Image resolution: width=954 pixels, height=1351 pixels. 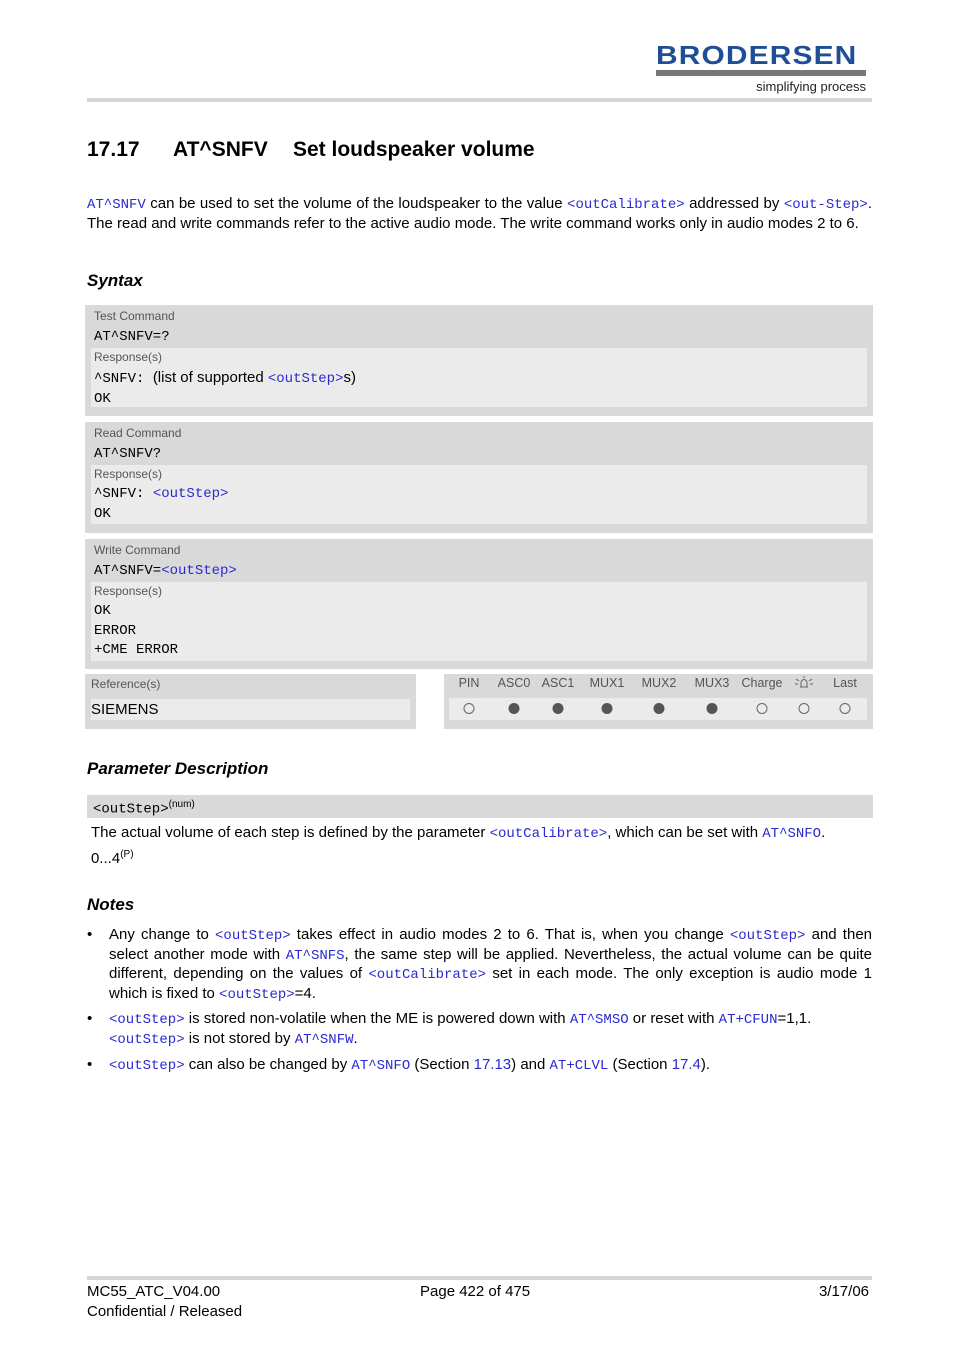 I want to click on note-text: or reset with, so click(x=673, y=1019).